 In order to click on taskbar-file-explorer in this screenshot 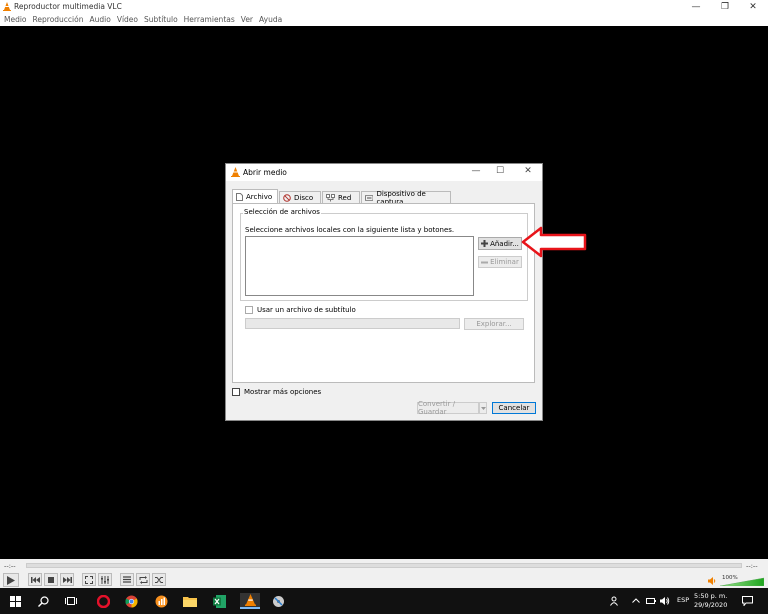, I will do `click(190, 601)`.